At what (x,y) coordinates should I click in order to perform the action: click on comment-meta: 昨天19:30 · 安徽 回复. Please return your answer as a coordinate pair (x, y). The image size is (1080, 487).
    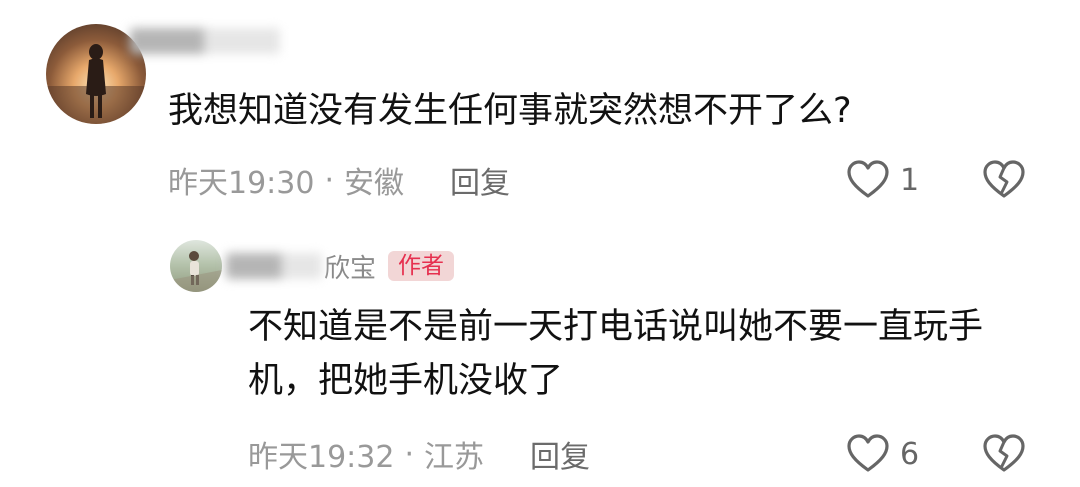
    Looking at the image, I should click on (339, 180).